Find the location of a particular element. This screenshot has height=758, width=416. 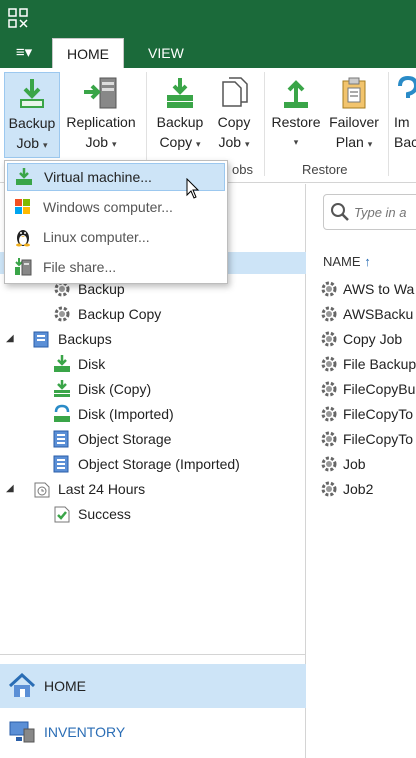

replication-job-icon is located at coordinates (100, 93).